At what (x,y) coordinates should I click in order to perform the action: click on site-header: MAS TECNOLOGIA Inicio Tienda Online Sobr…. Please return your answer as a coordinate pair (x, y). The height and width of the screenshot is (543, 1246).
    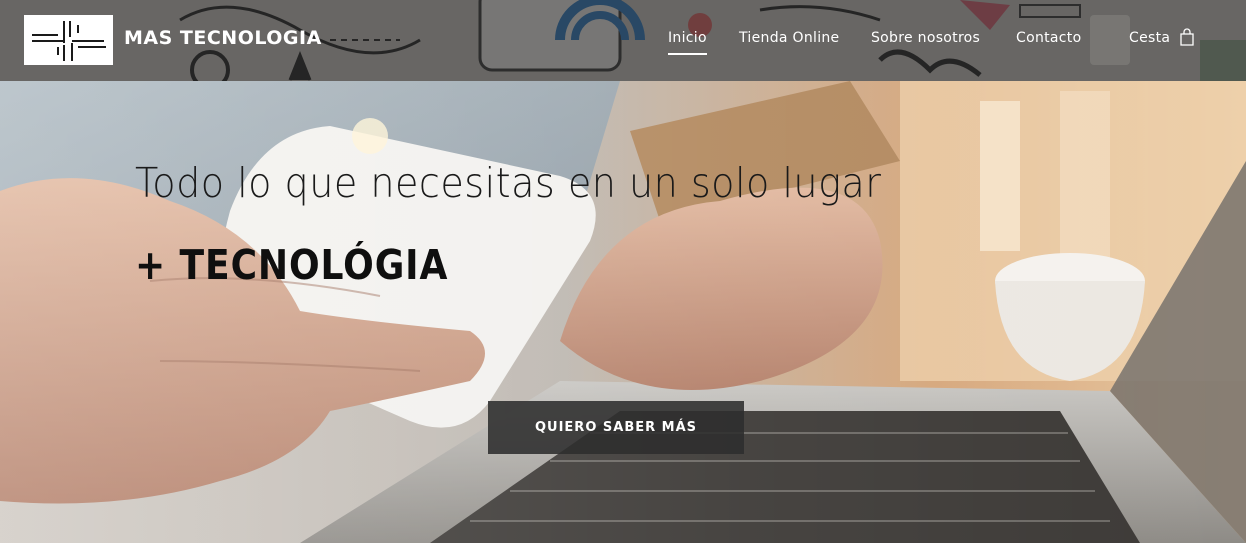
    Looking at the image, I should click on (623, 40).